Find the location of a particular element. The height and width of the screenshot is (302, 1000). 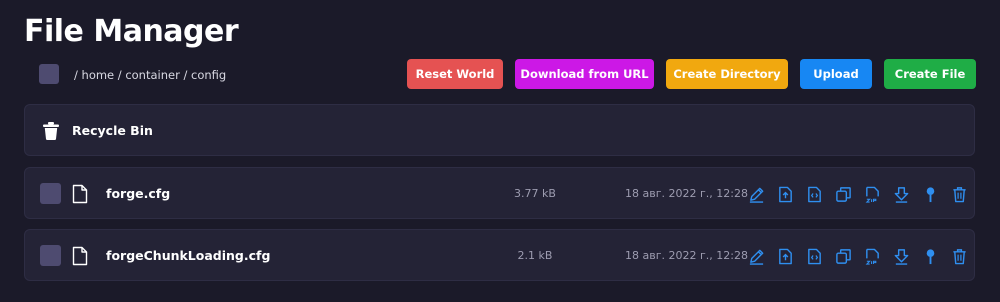

file-name: forgeChunkLoading.cfg is located at coordinates (188, 256).